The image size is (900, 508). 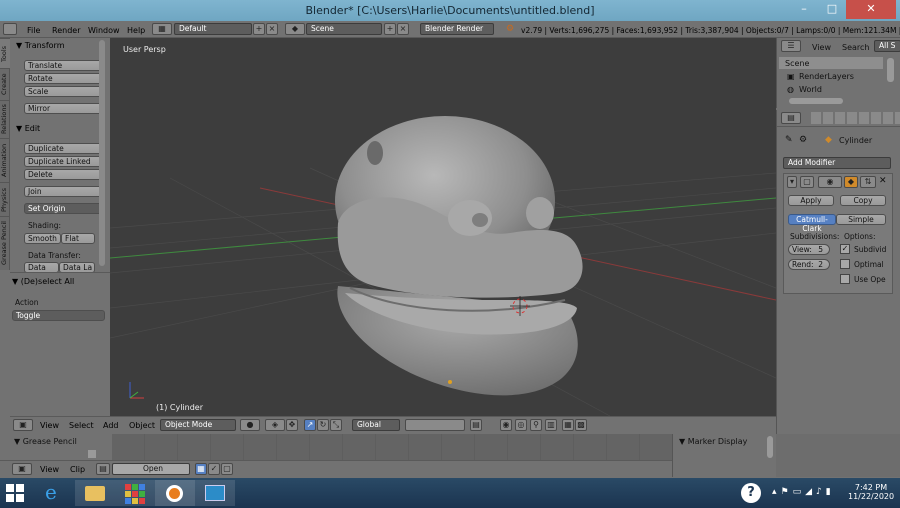 I want to click on manipulator-icon: ✥, so click(x=292, y=425).